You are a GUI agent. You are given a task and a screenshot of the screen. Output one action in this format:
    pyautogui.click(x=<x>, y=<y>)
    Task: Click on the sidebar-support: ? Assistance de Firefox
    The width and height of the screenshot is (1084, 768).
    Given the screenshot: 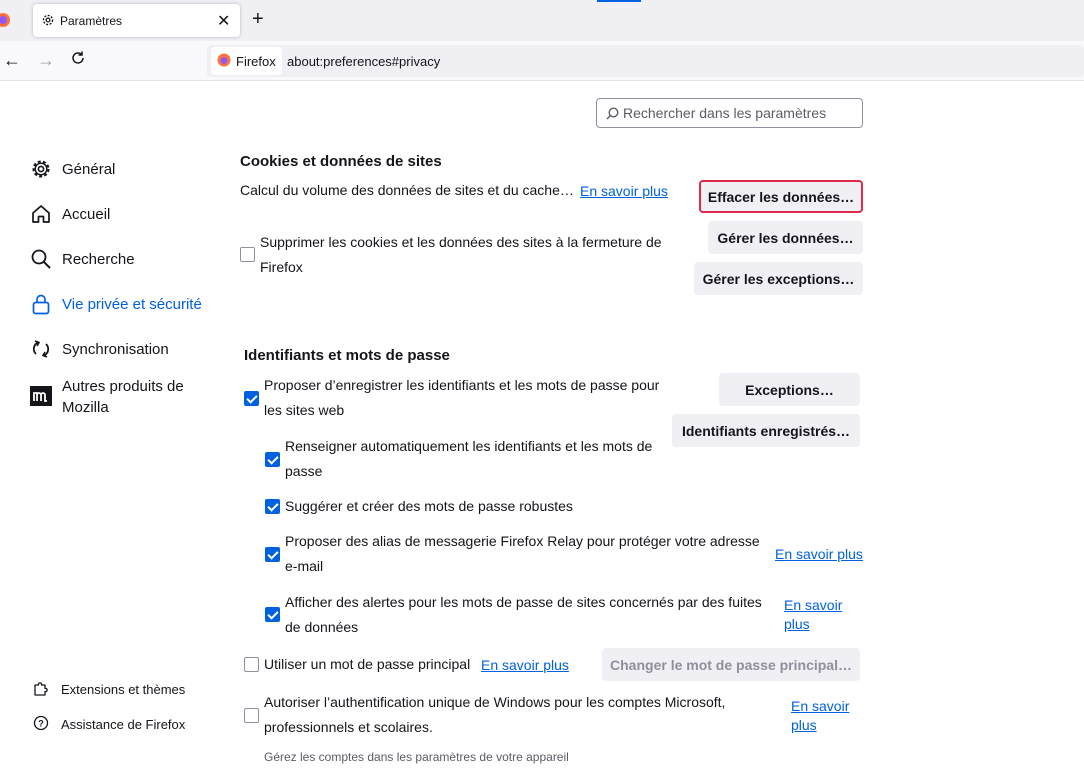 What is the action you would take?
    pyautogui.click(x=109, y=724)
    